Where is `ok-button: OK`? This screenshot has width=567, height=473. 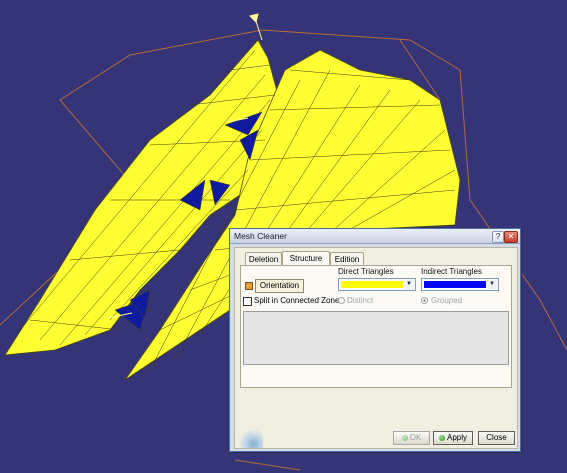 ok-button: OK is located at coordinates (411, 438).